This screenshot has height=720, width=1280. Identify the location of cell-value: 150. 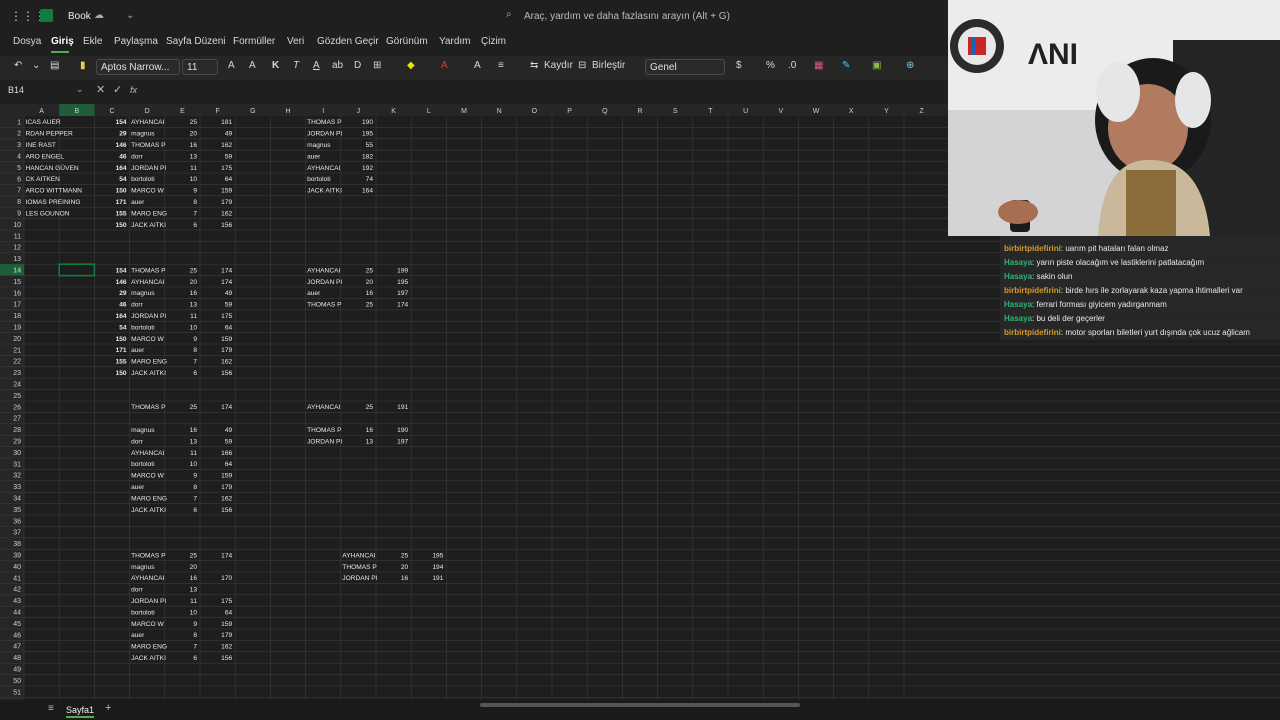
(121, 373).